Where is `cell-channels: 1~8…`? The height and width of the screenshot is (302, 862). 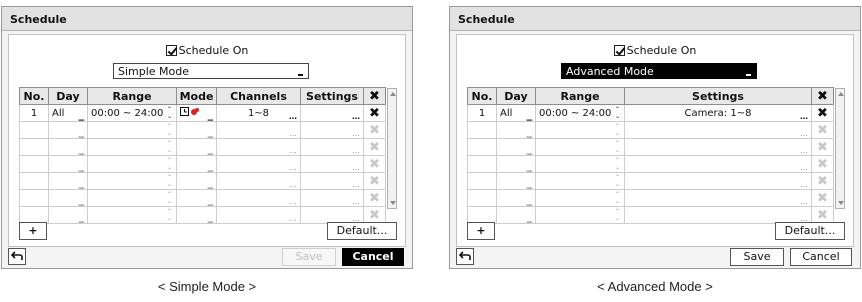 cell-channels: 1~8… is located at coordinates (258, 113).